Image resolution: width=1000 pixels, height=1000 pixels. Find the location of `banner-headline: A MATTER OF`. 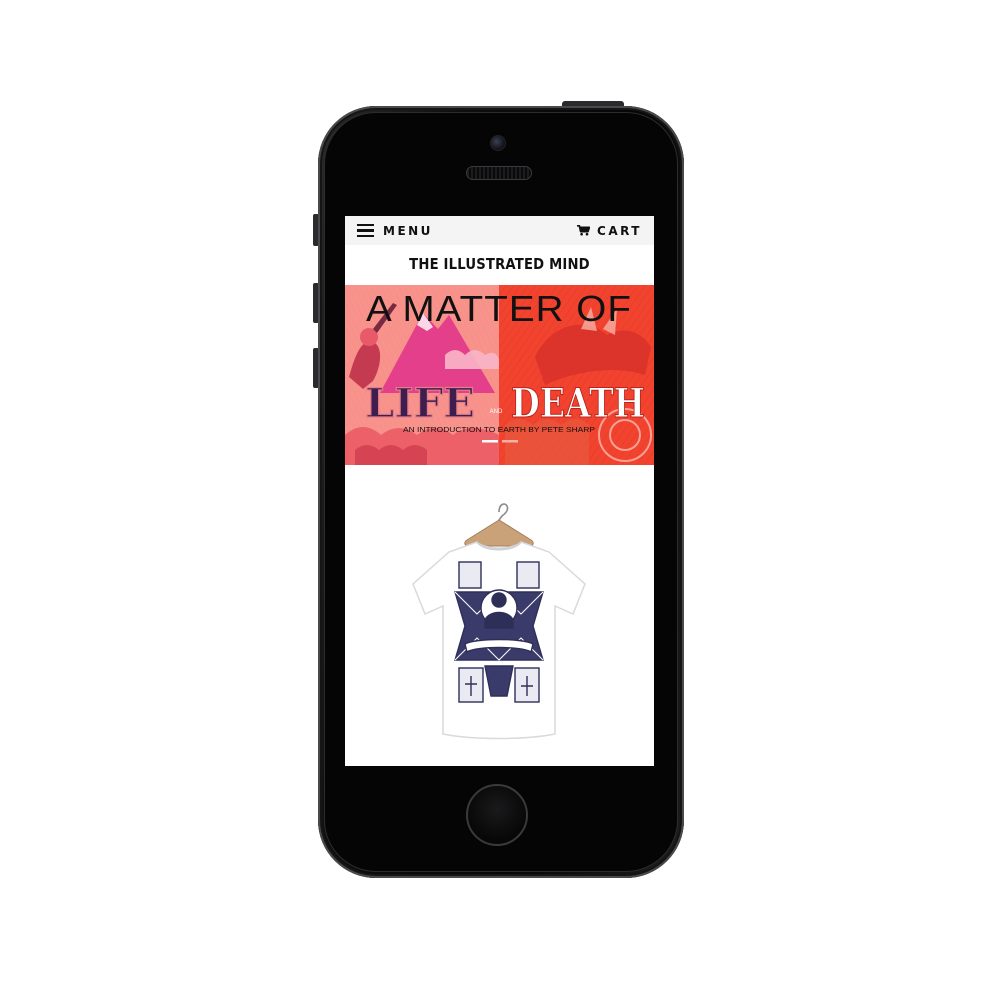

banner-headline: A MATTER OF is located at coordinates (499, 308).